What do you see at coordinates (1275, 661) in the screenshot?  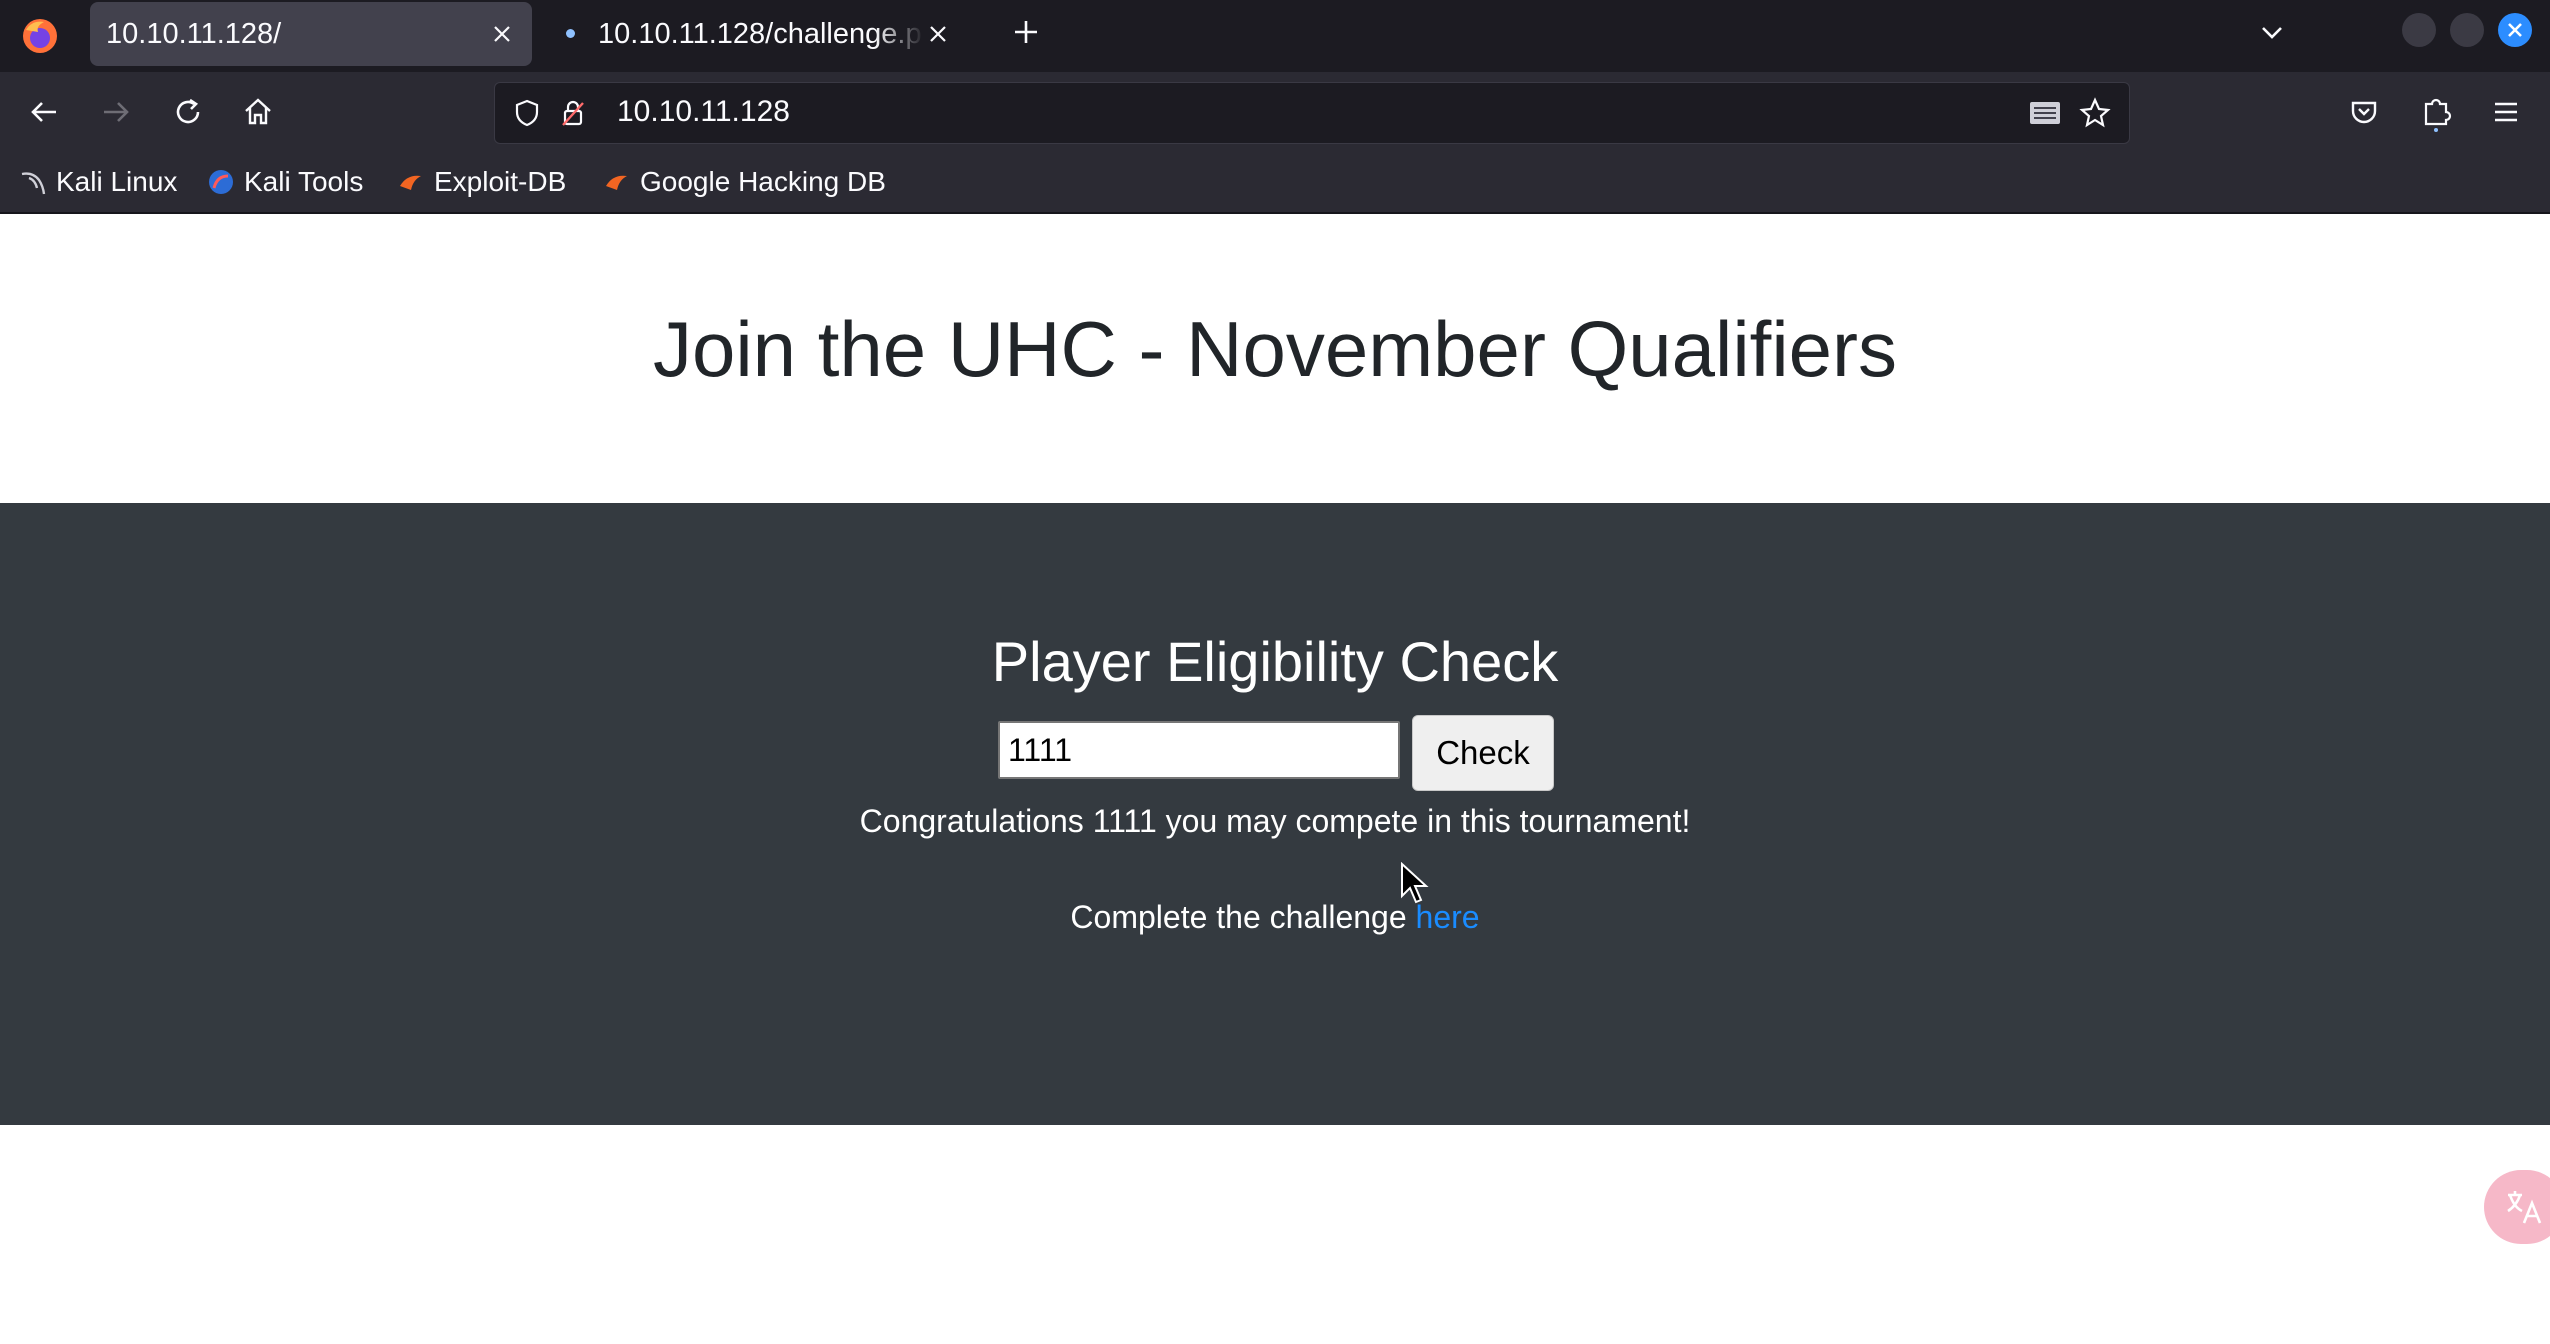 I see `panel-heading: Player Eligibility Check` at bounding box center [1275, 661].